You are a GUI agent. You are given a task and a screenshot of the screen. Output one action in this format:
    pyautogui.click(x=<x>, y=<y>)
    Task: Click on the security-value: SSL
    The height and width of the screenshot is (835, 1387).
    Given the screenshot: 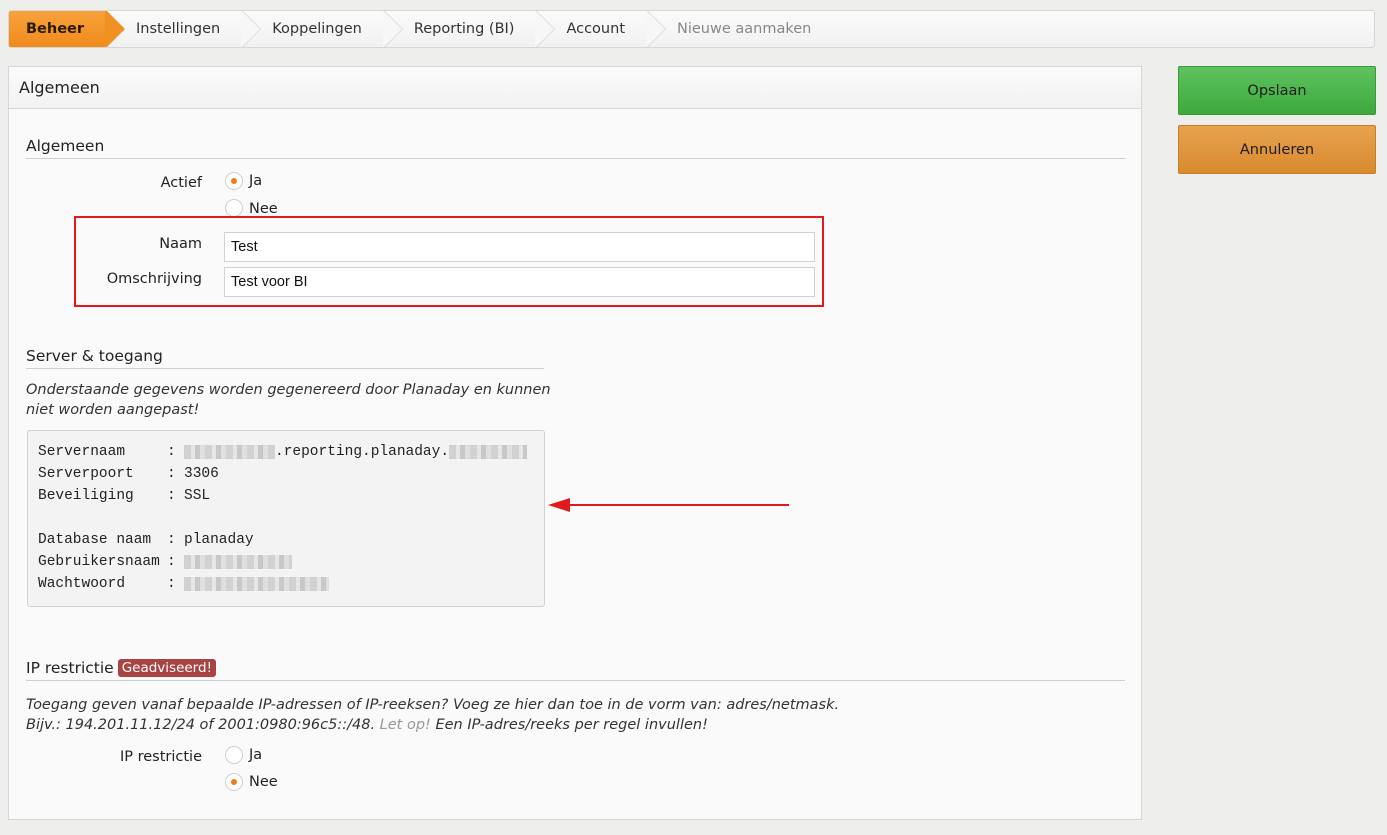 What is the action you would take?
    pyautogui.click(x=197, y=496)
    